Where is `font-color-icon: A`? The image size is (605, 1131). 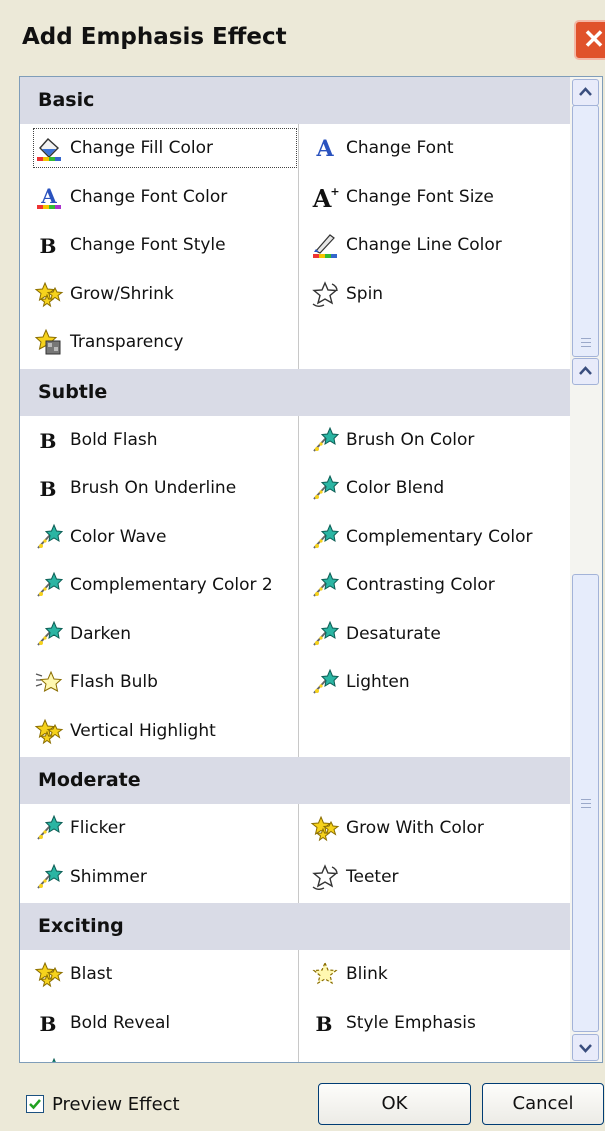 font-color-icon: A is located at coordinates (49, 197).